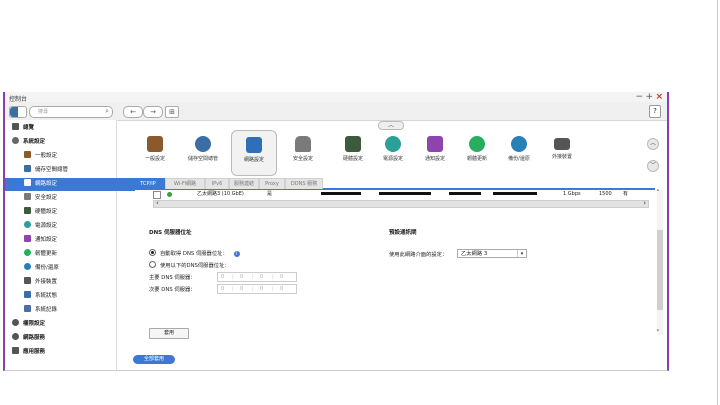 This screenshot has height=405, width=720. What do you see at coordinates (519, 154) in the screenshot?
I see `icon-backup: 備份/還原` at bounding box center [519, 154].